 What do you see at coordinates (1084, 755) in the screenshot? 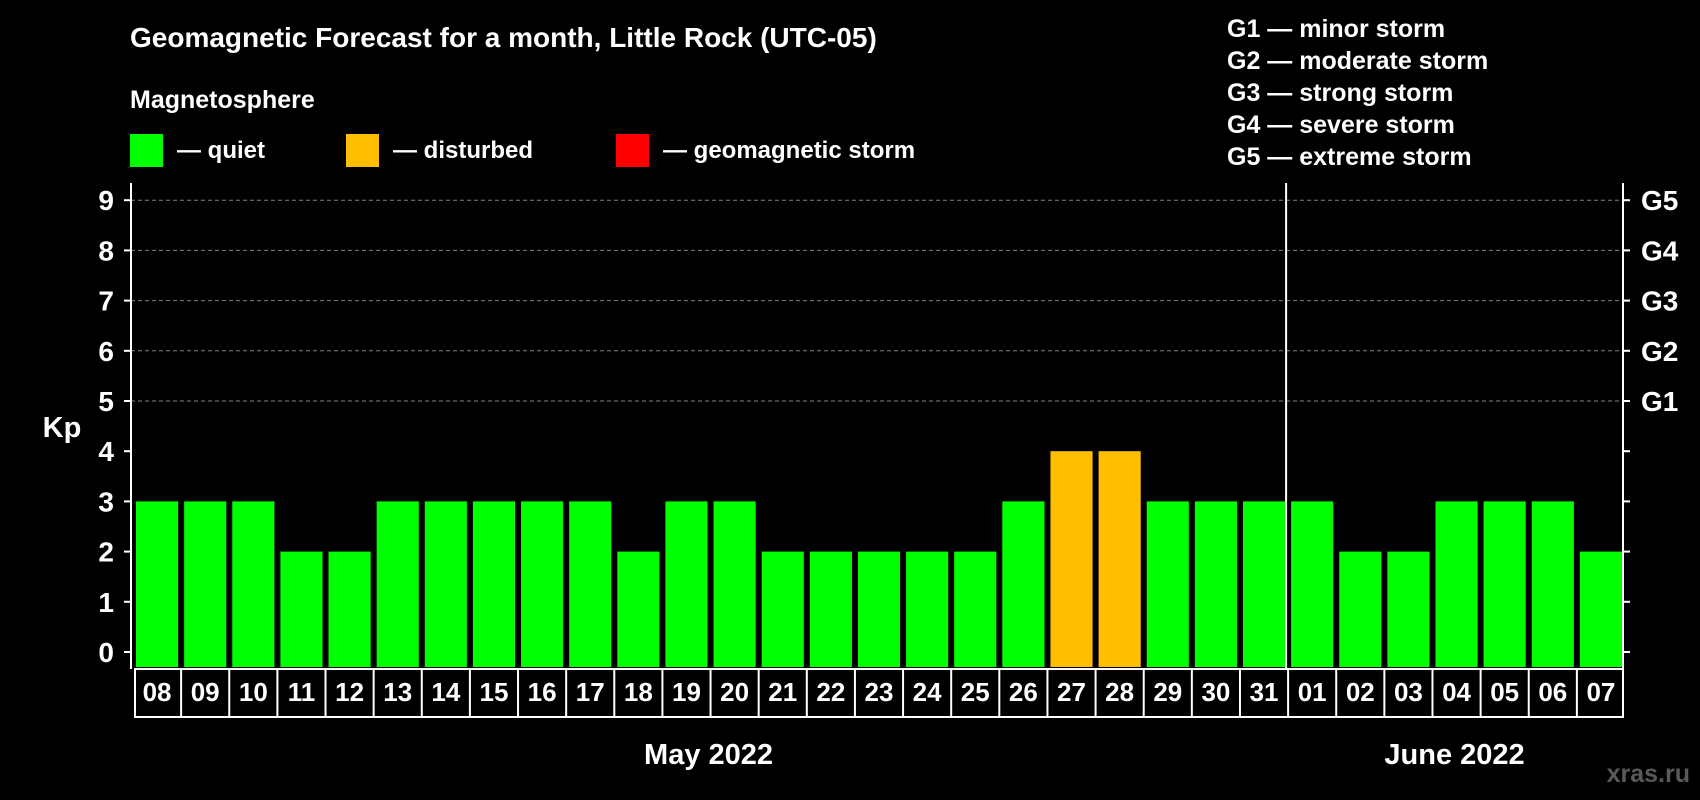
I see `month-labels: May 2022 June 2022` at bounding box center [1084, 755].